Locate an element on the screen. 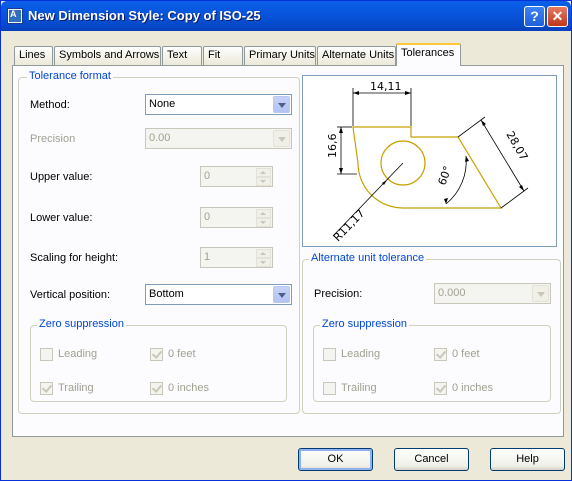  alt-trailing-label: Trailing is located at coordinates (359, 388).